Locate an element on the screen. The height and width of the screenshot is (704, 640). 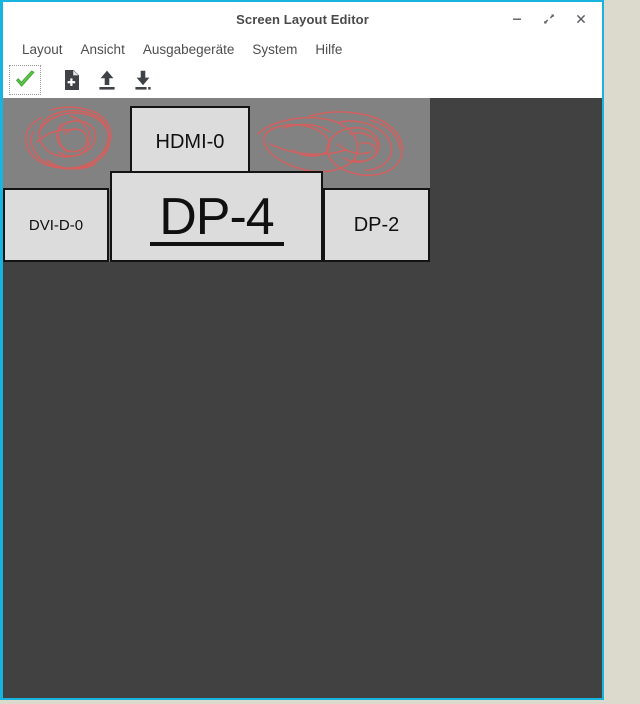
monitor-label: DP-4 is located at coordinates (216, 216).